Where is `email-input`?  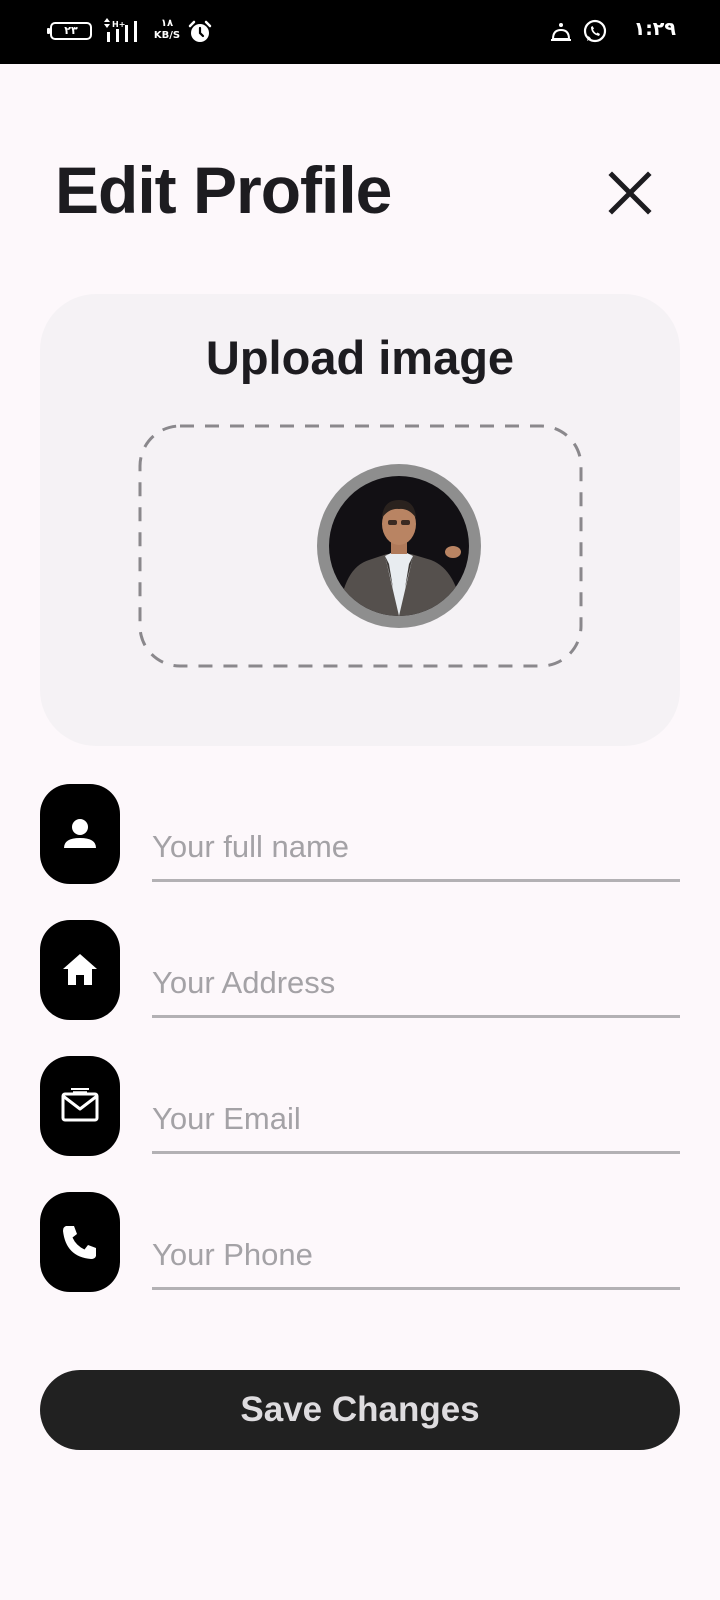 email-input is located at coordinates (416, 1105).